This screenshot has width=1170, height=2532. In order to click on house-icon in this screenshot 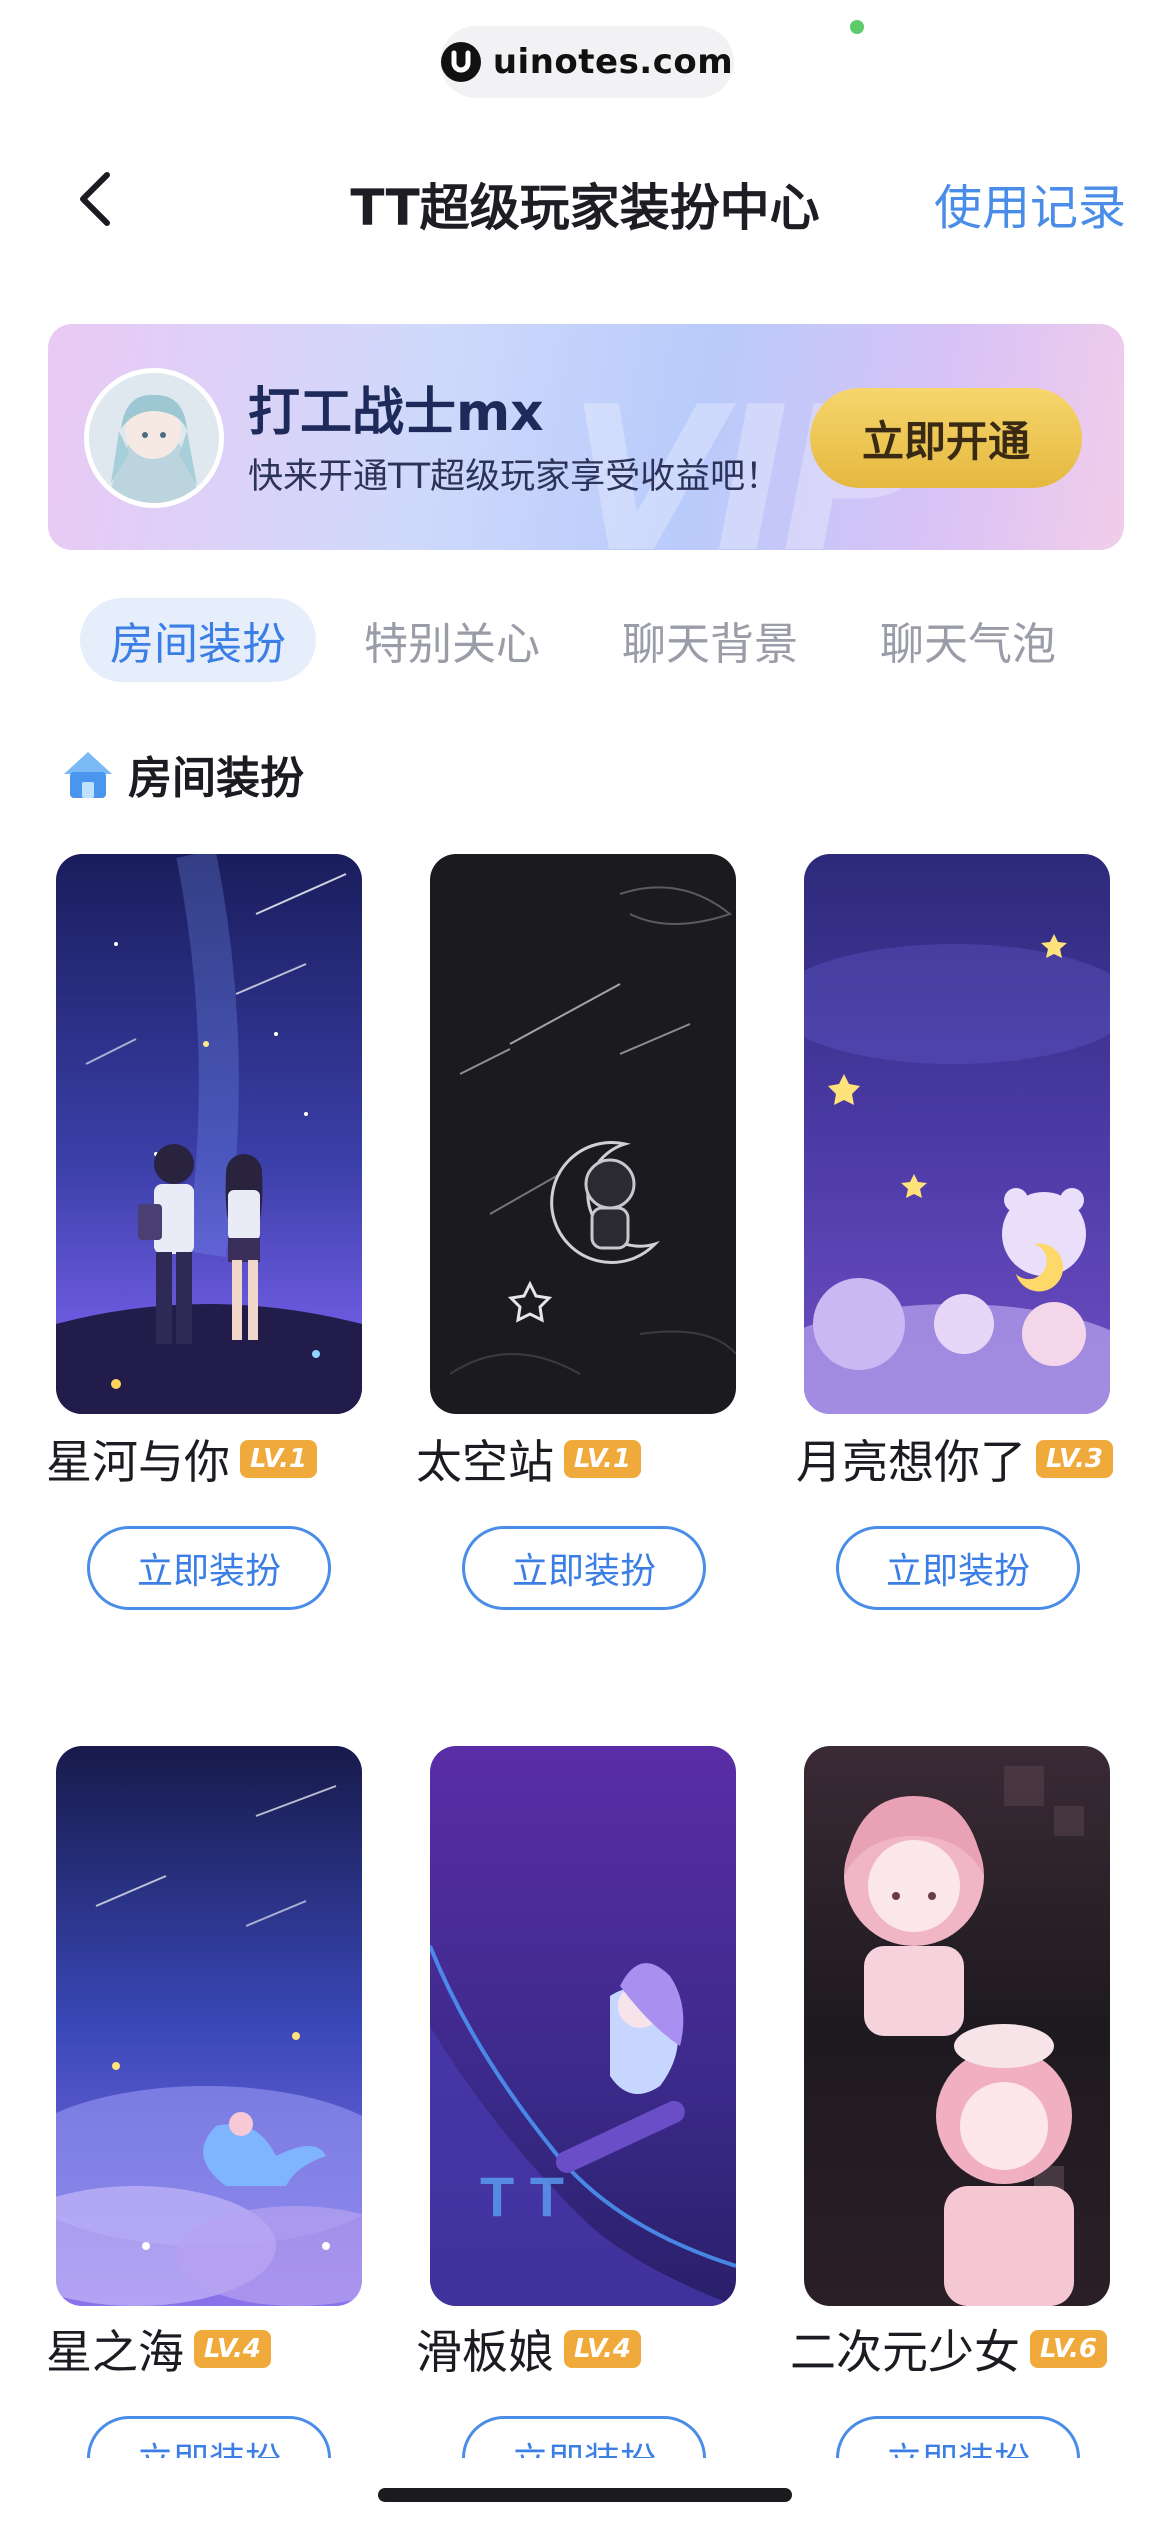, I will do `click(88, 775)`.